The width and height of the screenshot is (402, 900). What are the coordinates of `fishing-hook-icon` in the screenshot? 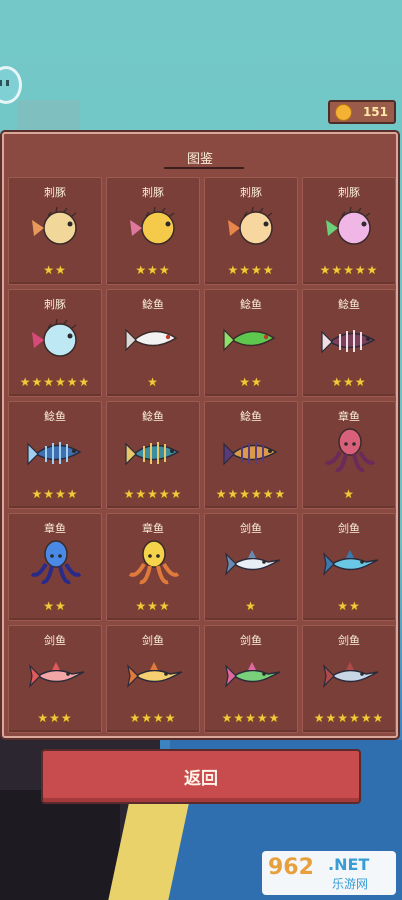 It's located at (49, 118).